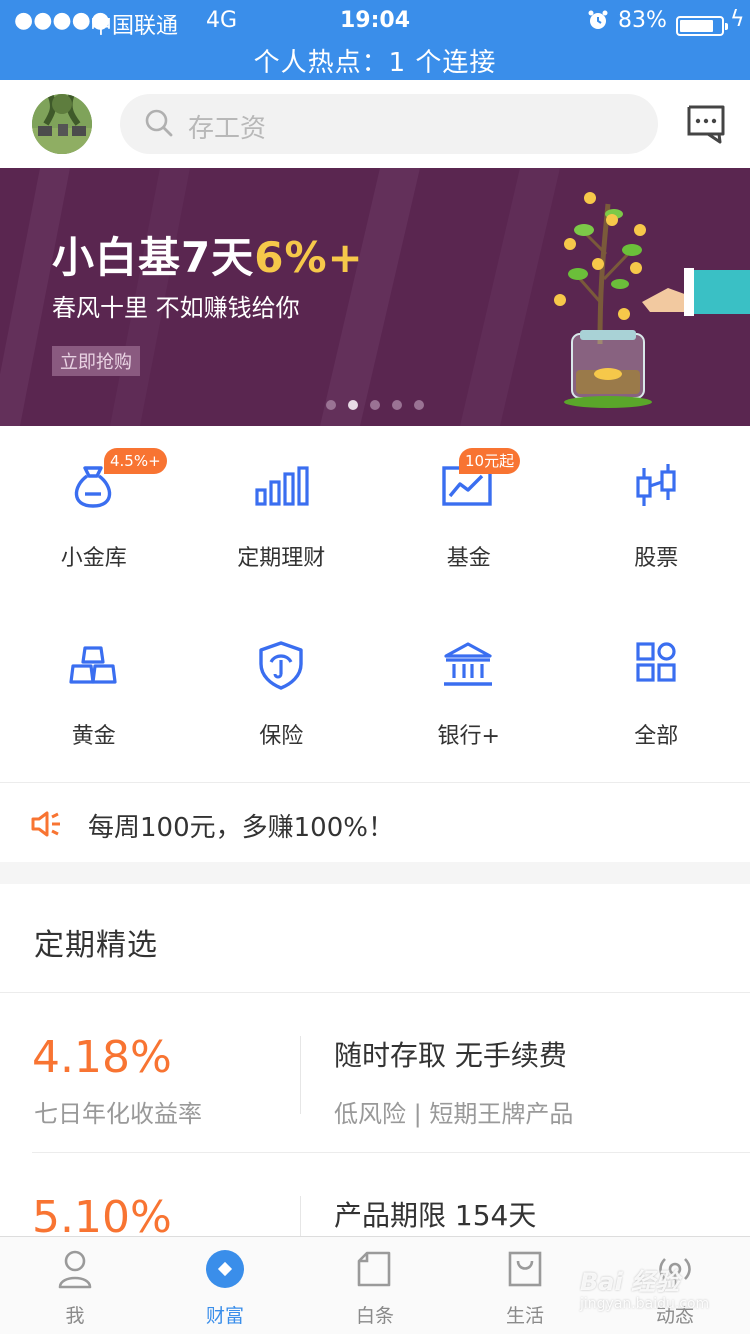  Describe the element at coordinates (656, 515) in the screenshot. I see `grid-item-gupiao: 股票` at that location.